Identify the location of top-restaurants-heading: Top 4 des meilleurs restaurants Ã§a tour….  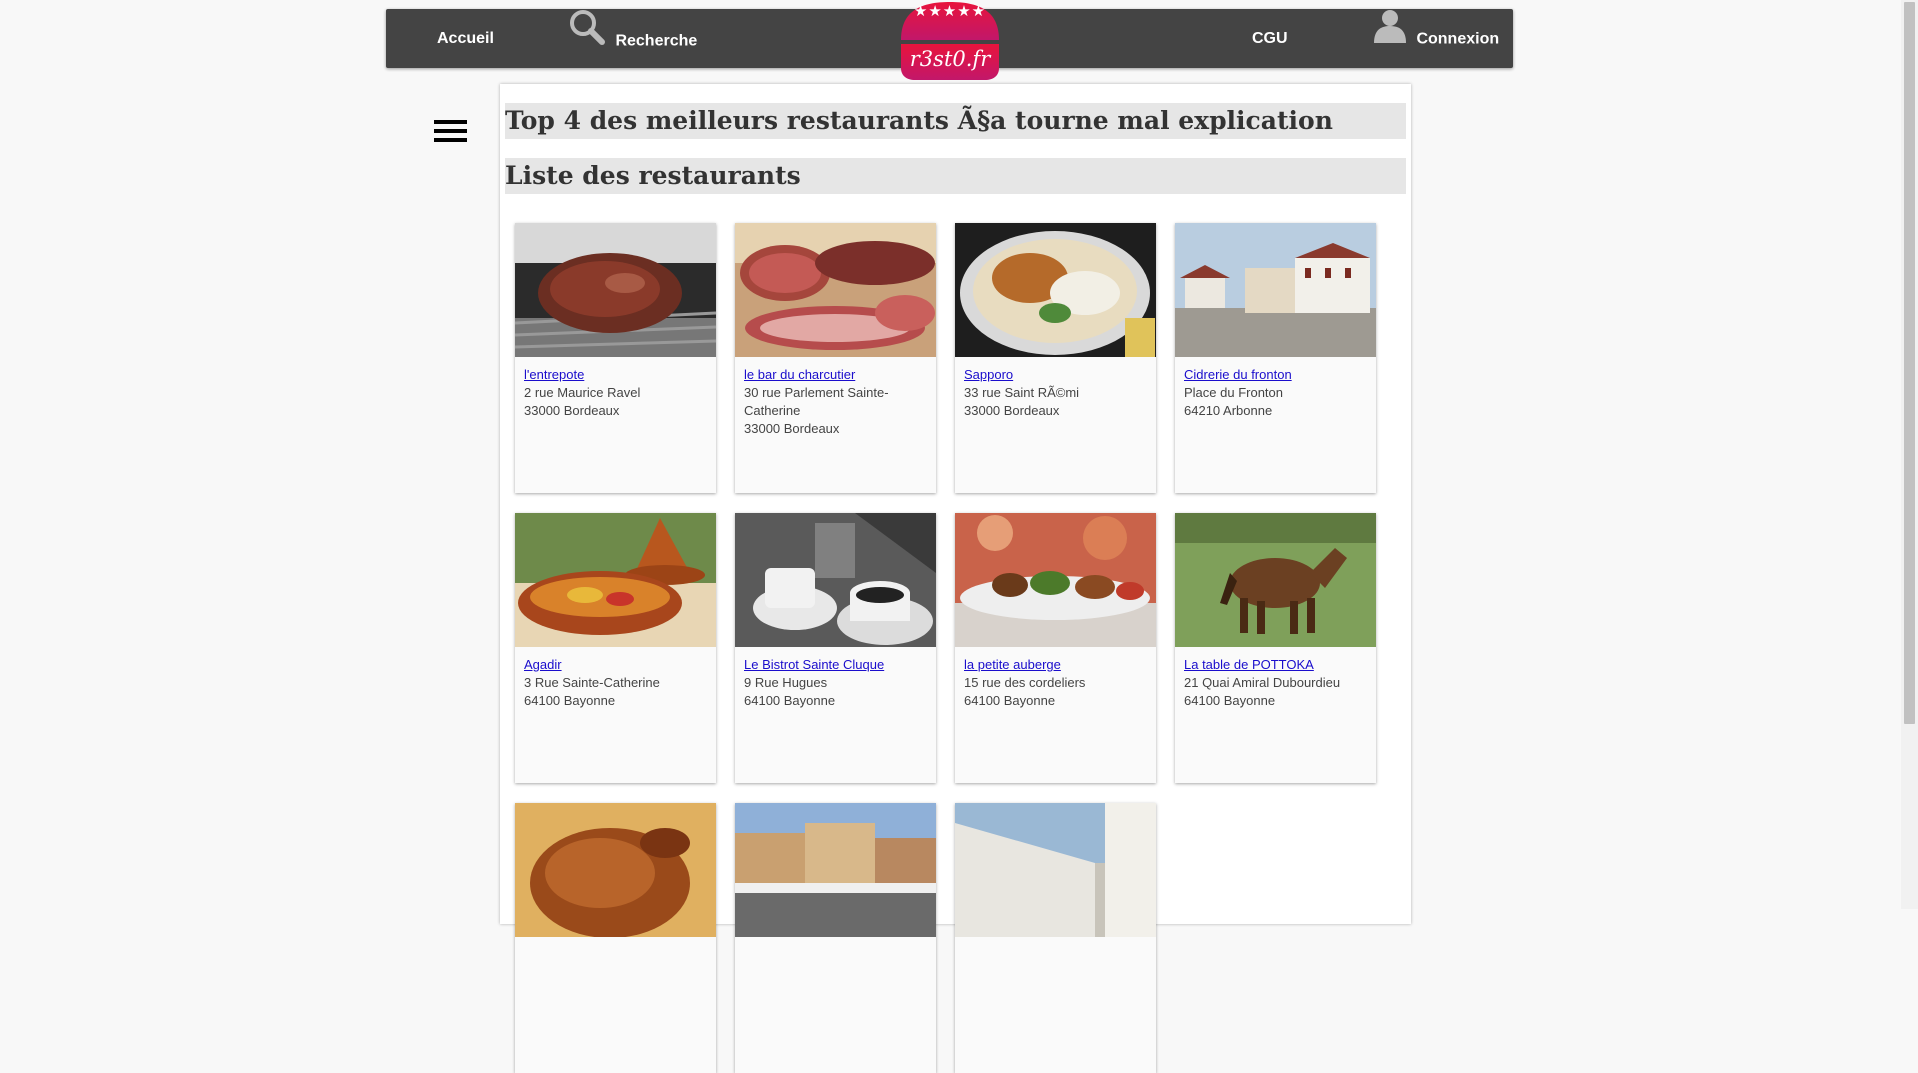
(955, 121).